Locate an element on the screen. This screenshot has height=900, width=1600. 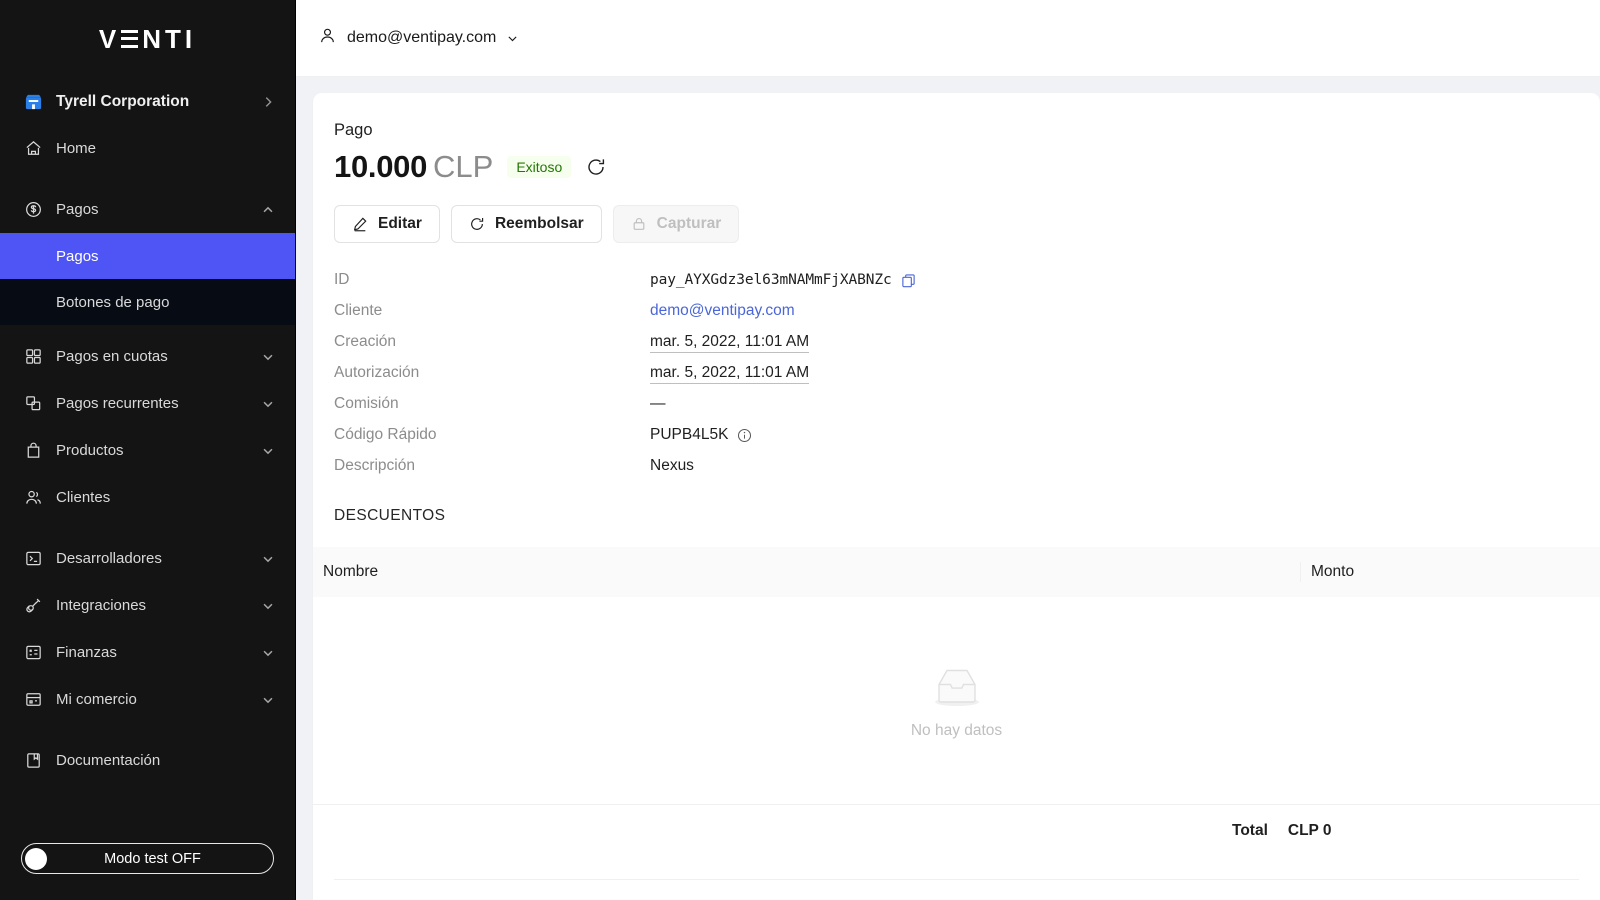
refund-button: Reembolsar is located at coordinates (526, 224).